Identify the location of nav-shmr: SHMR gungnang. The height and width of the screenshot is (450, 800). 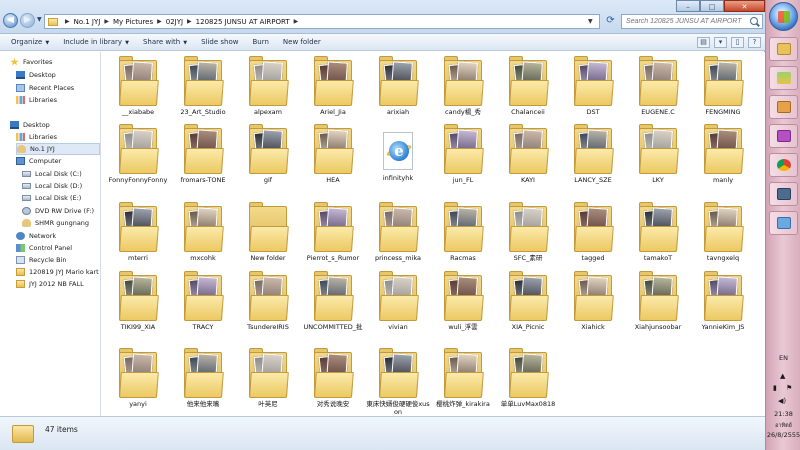
(61, 223).